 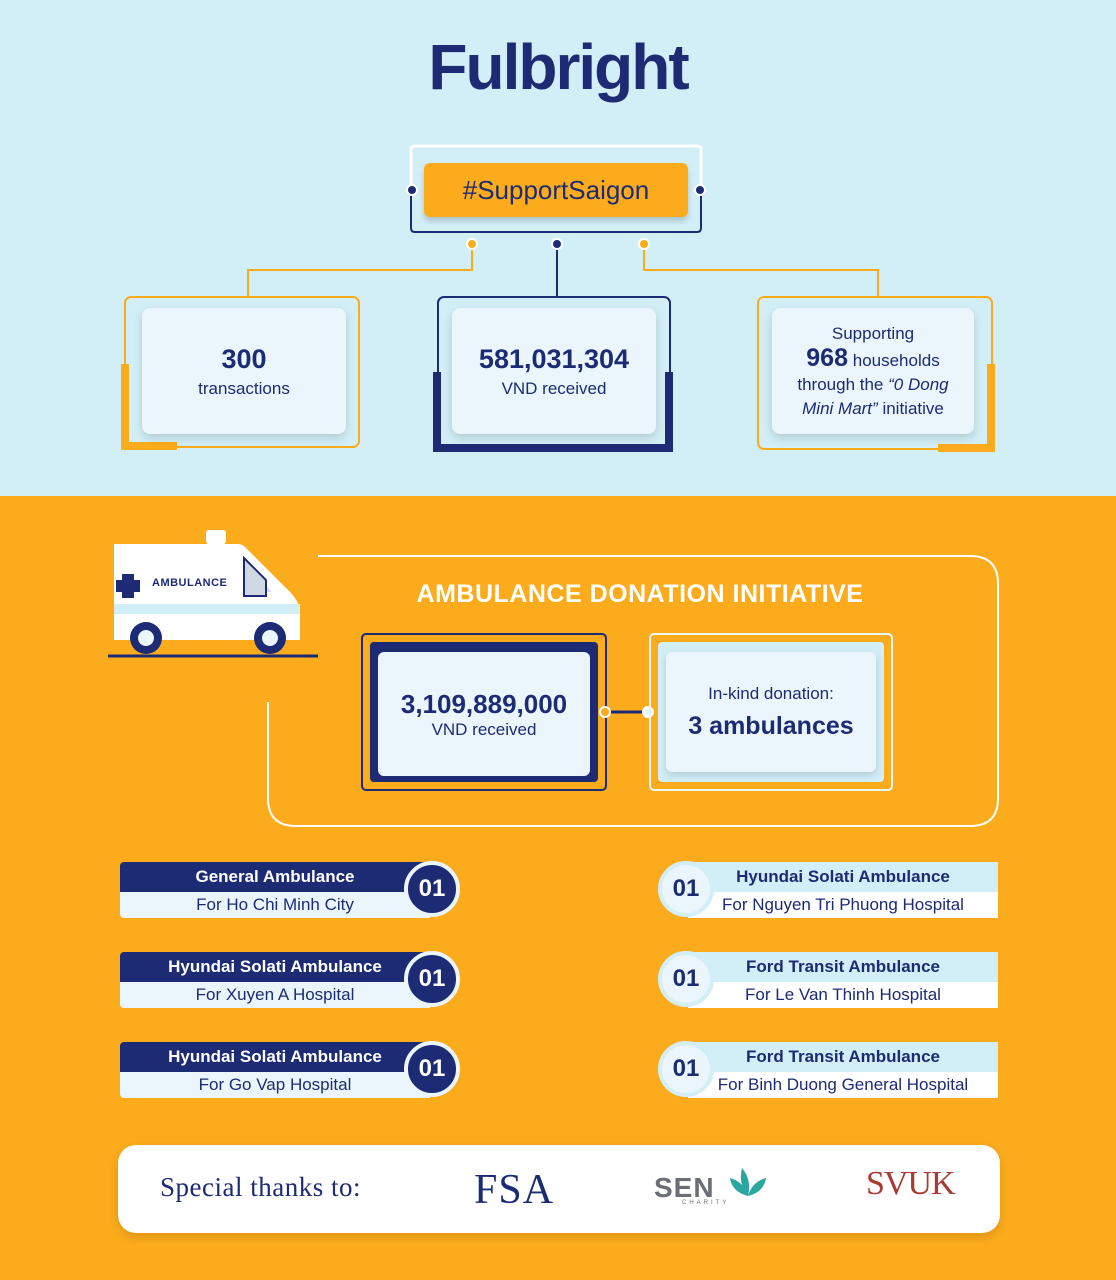 I want to click on list-item-title: General Ambulance, so click(x=275, y=877).